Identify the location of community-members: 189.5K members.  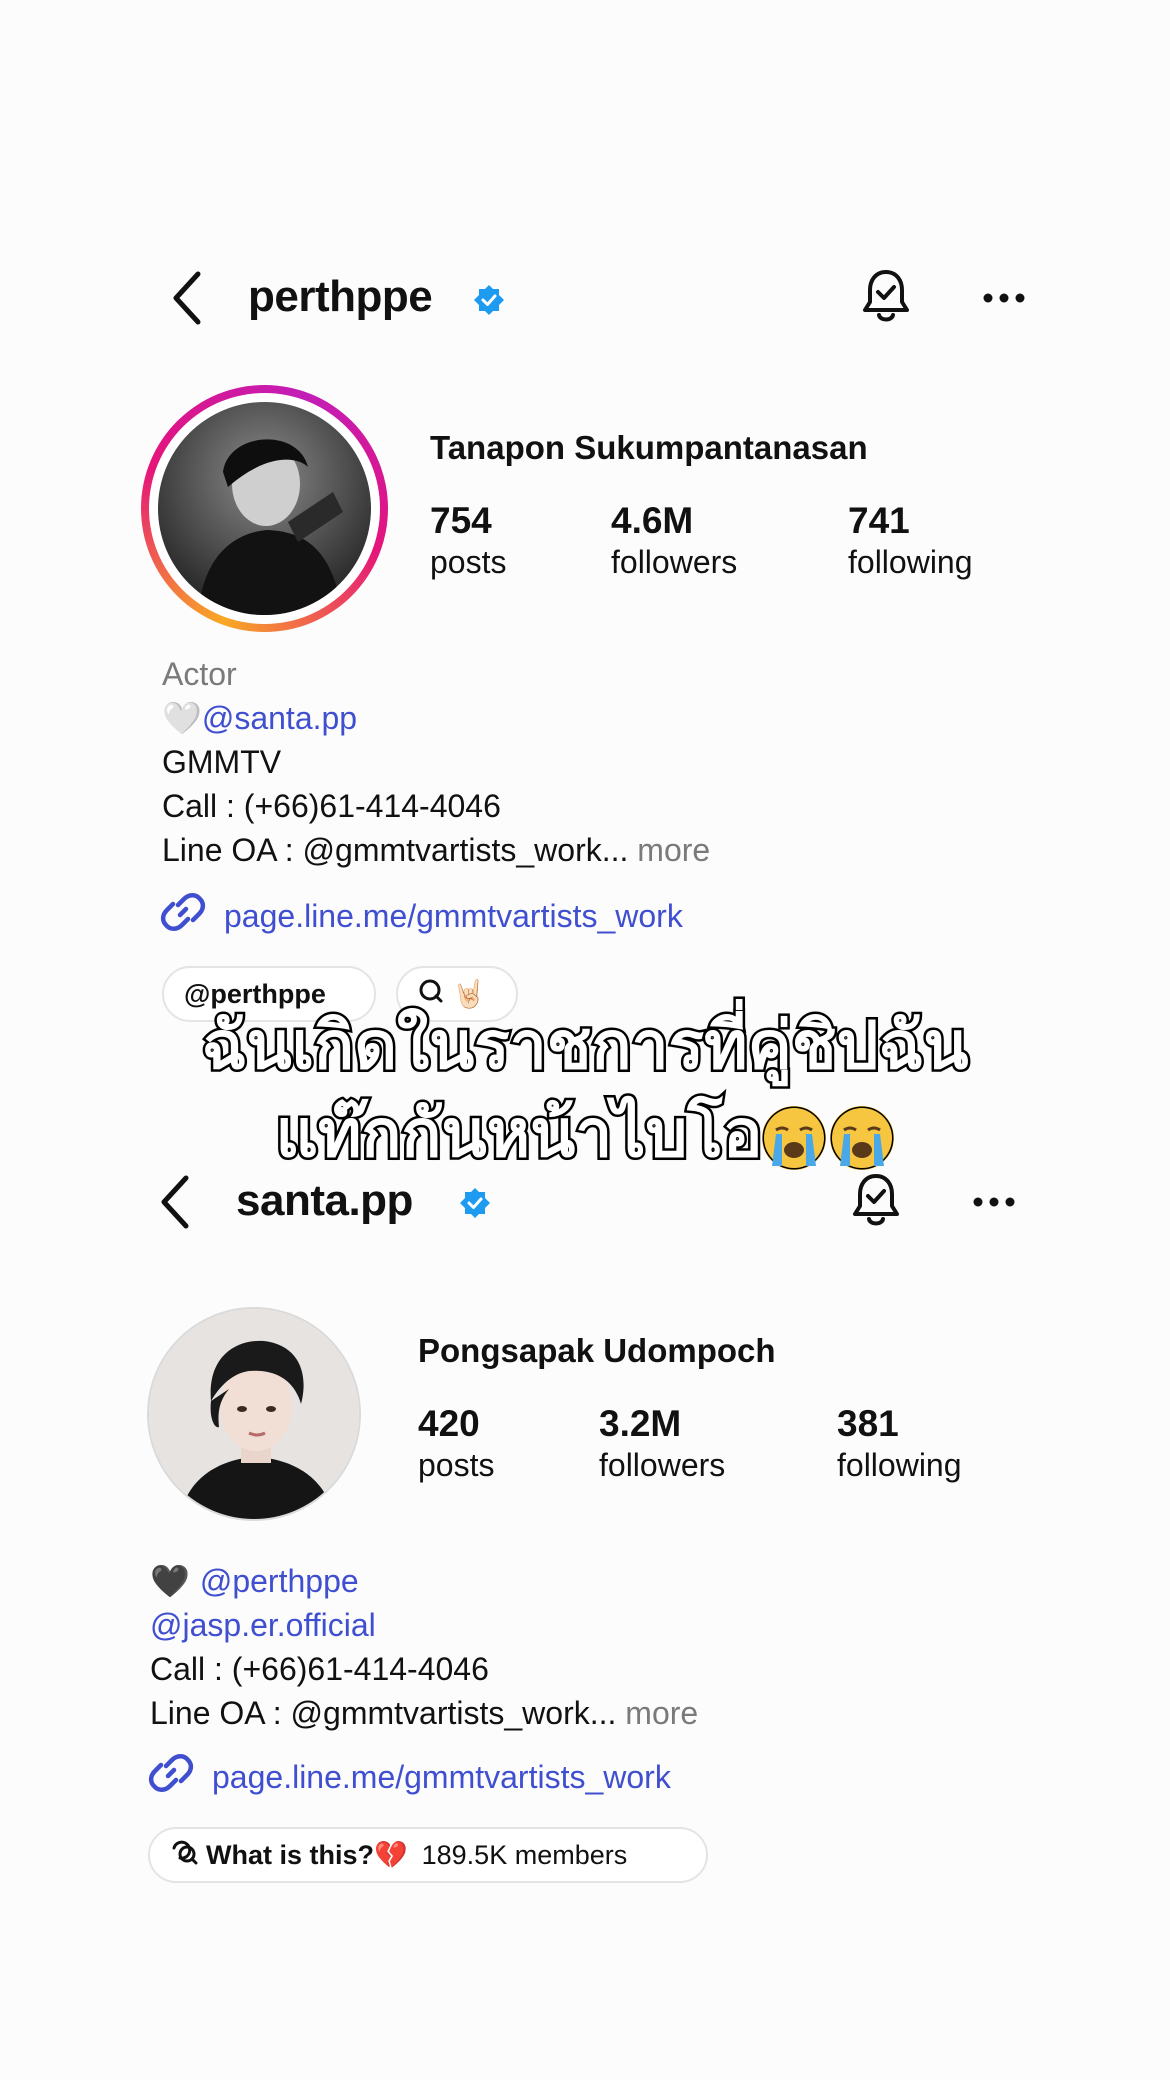
(524, 1854).